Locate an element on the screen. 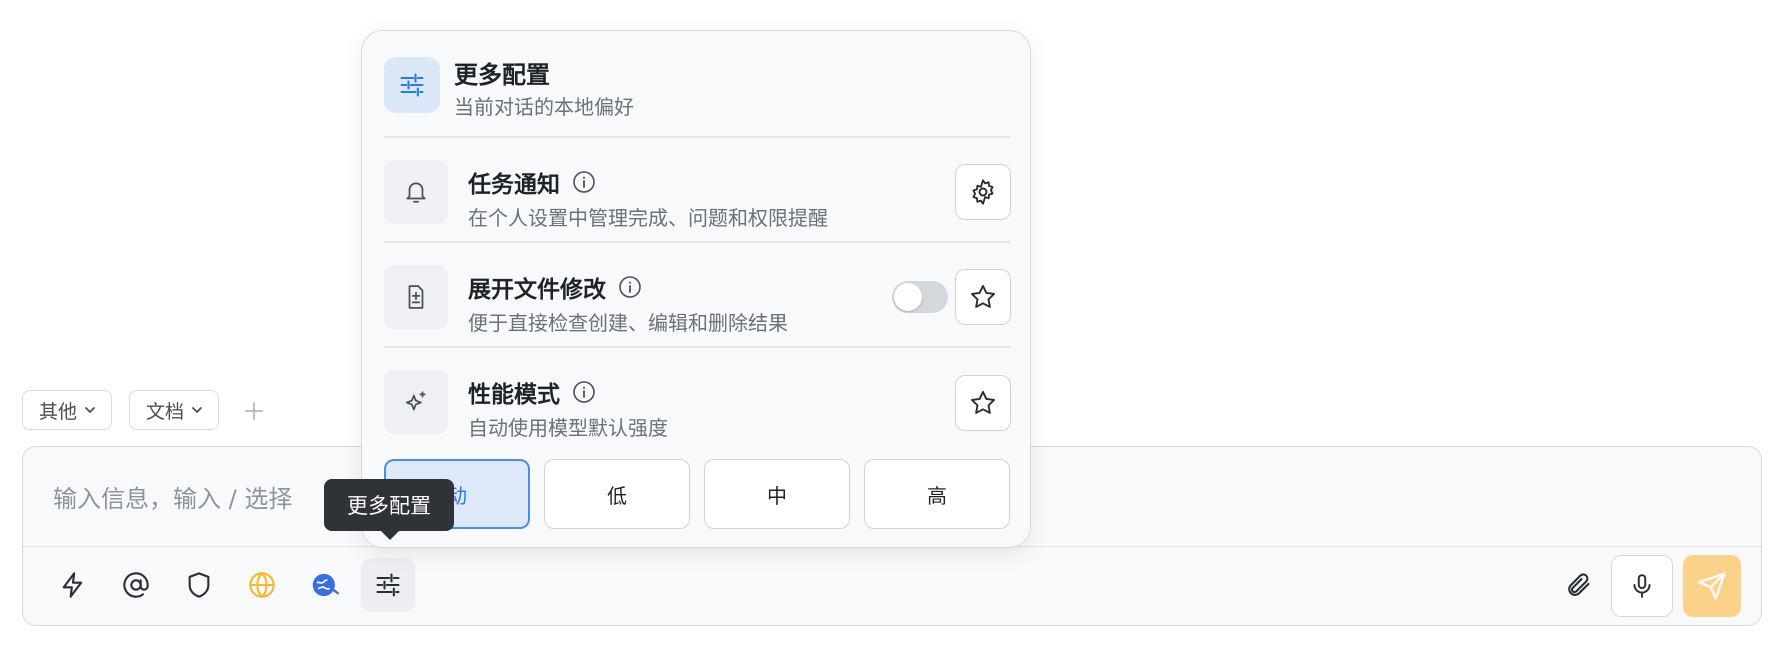  add-chip-button is located at coordinates (254, 411).